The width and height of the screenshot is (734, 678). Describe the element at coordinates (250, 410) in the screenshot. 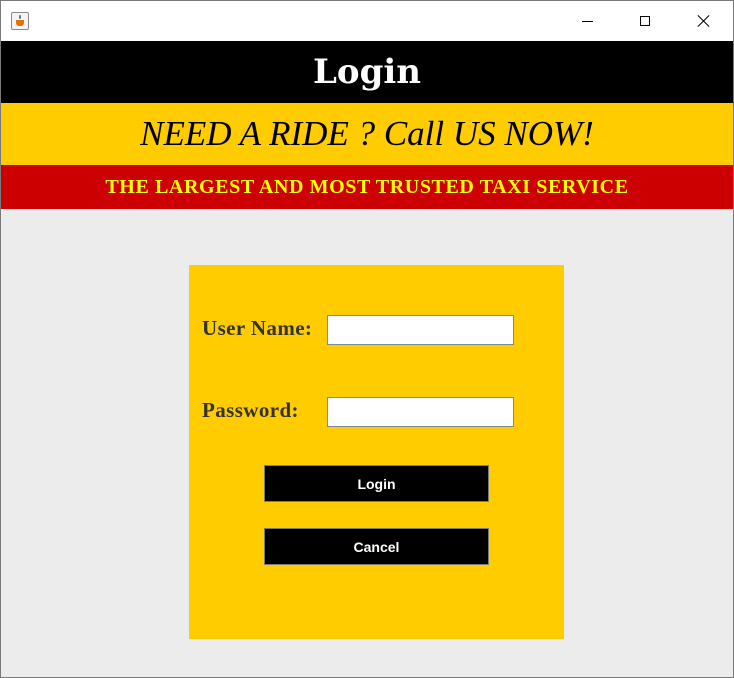

I see `password-label: Password:` at that location.